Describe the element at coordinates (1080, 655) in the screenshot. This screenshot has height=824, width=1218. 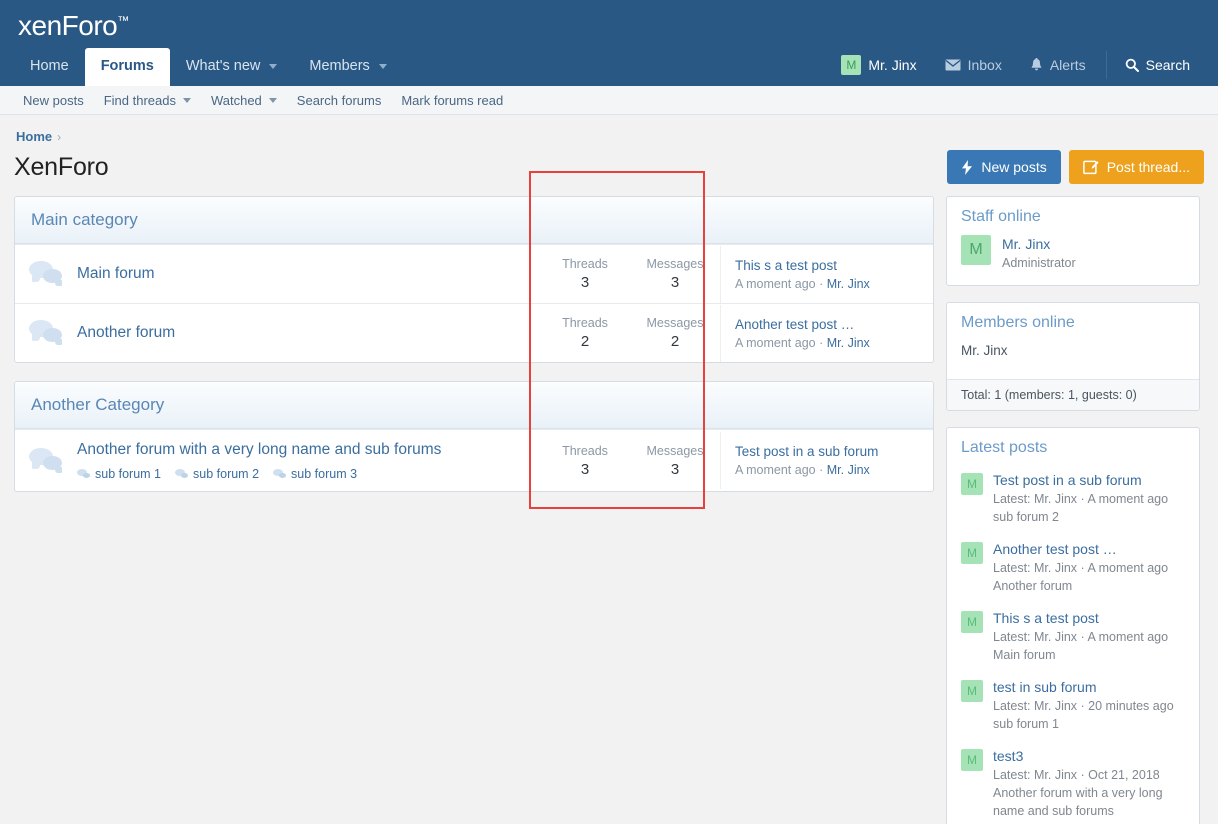
I see `latest-post-forum: Main forum` at that location.